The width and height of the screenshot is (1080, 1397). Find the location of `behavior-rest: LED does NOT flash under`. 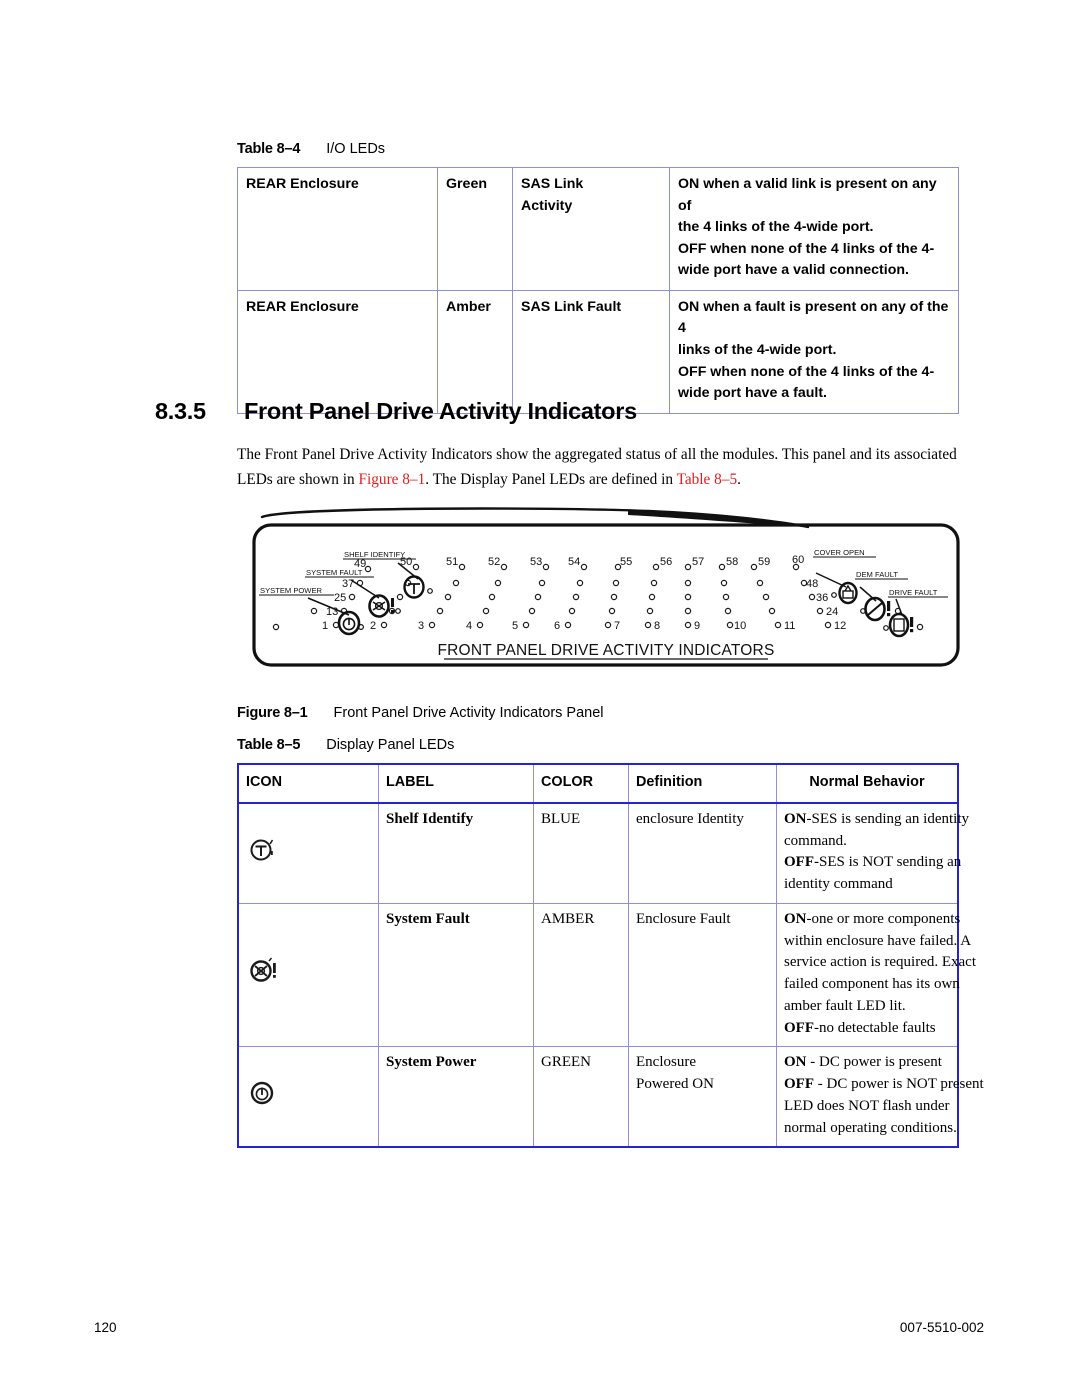

behavior-rest: LED does NOT flash under is located at coordinates (867, 1105).